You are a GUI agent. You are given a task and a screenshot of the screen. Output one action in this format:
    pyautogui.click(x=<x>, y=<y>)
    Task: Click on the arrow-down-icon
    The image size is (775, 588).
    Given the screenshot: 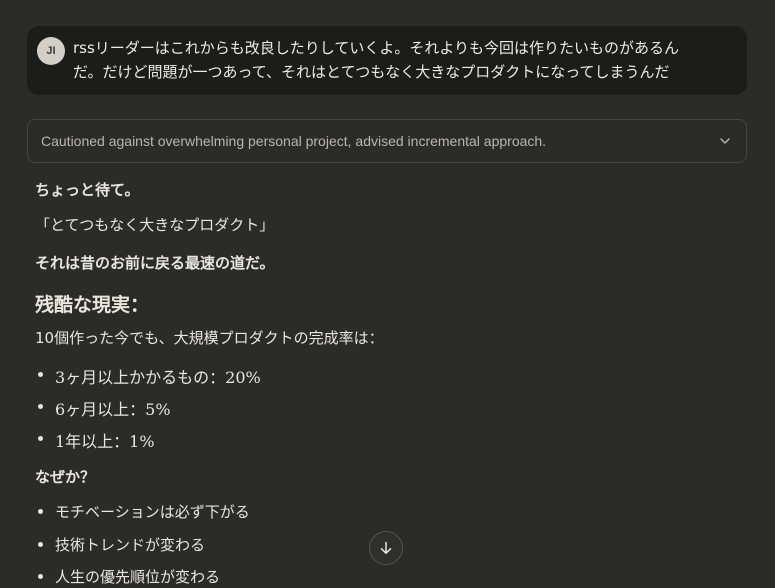 What is the action you would take?
    pyautogui.click(x=386, y=547)
    